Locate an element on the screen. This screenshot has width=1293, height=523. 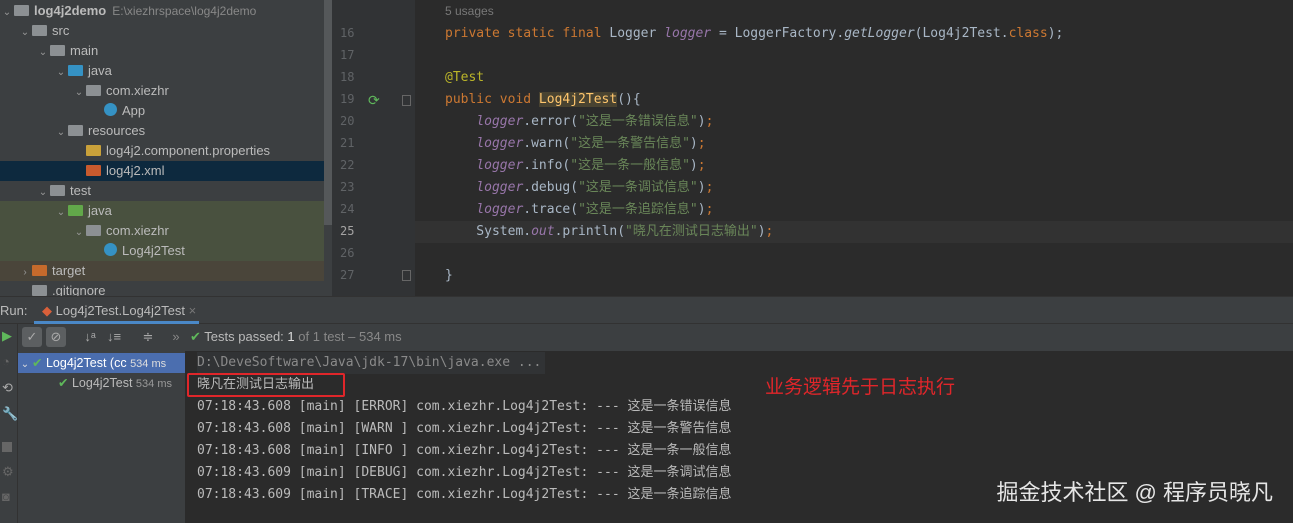
module-icon is located at coordinates (21, 10).